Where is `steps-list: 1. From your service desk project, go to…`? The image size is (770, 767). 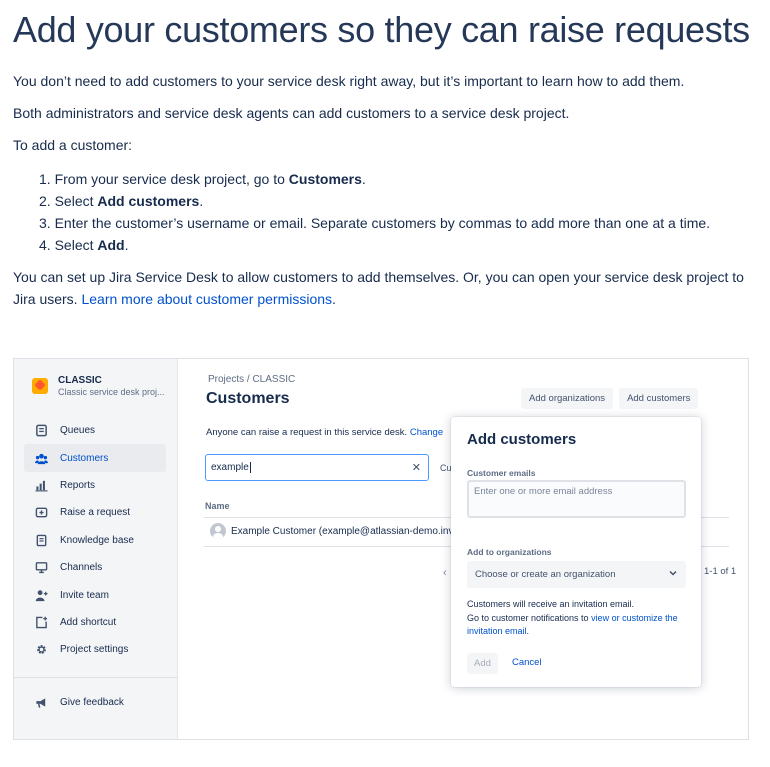
steps-list: 1. From your service desk project, go to… is located at coordinates (385, 212).